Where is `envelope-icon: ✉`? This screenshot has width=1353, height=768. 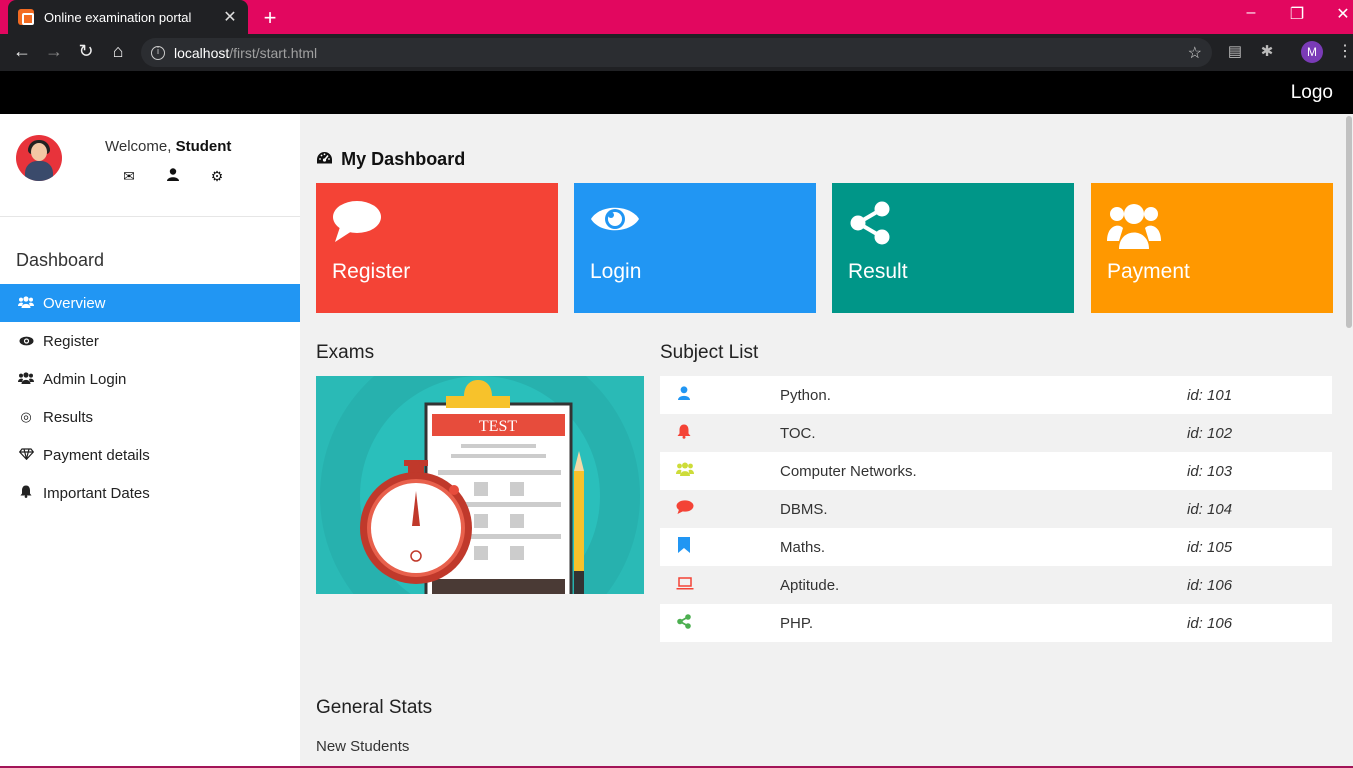
envelope-icon: ✉ is located at coordinates (129, 176).